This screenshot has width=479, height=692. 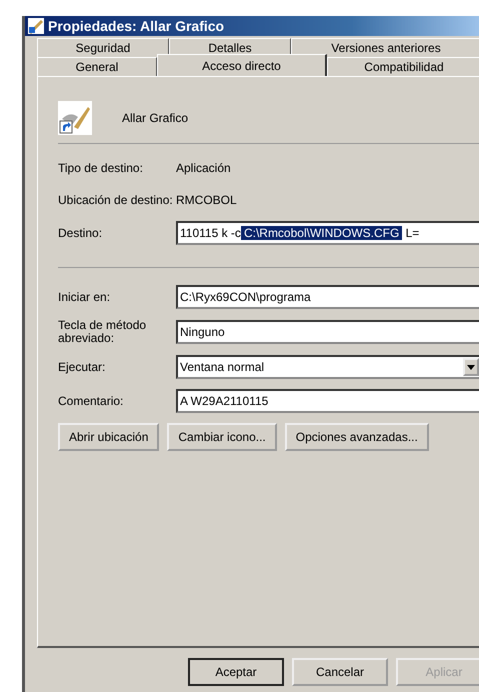 What do you see at coordinates (97, 66) in the screenshot?
I see `tab: General` at bounding box center [97, 66].